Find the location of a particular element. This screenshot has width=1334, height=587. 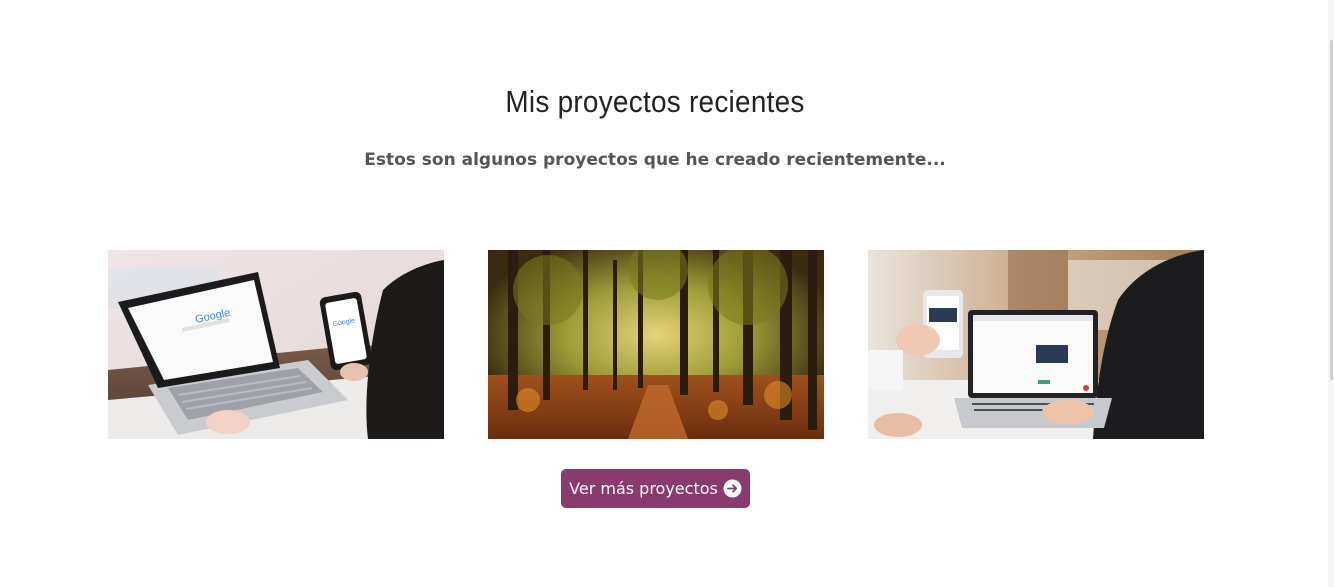

forest-photo is located at coordinates (656, 344).